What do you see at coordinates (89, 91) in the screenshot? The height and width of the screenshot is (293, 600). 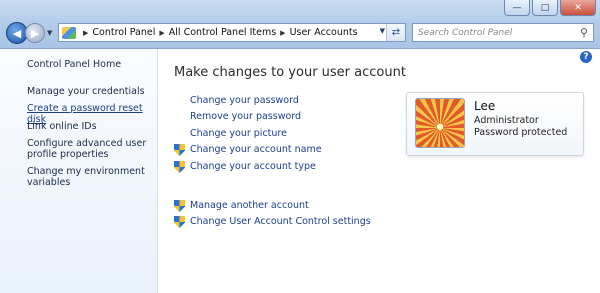 I see `sidebar-item-manage-credentials: Manage your credentials` at bounding box center [89, 91].